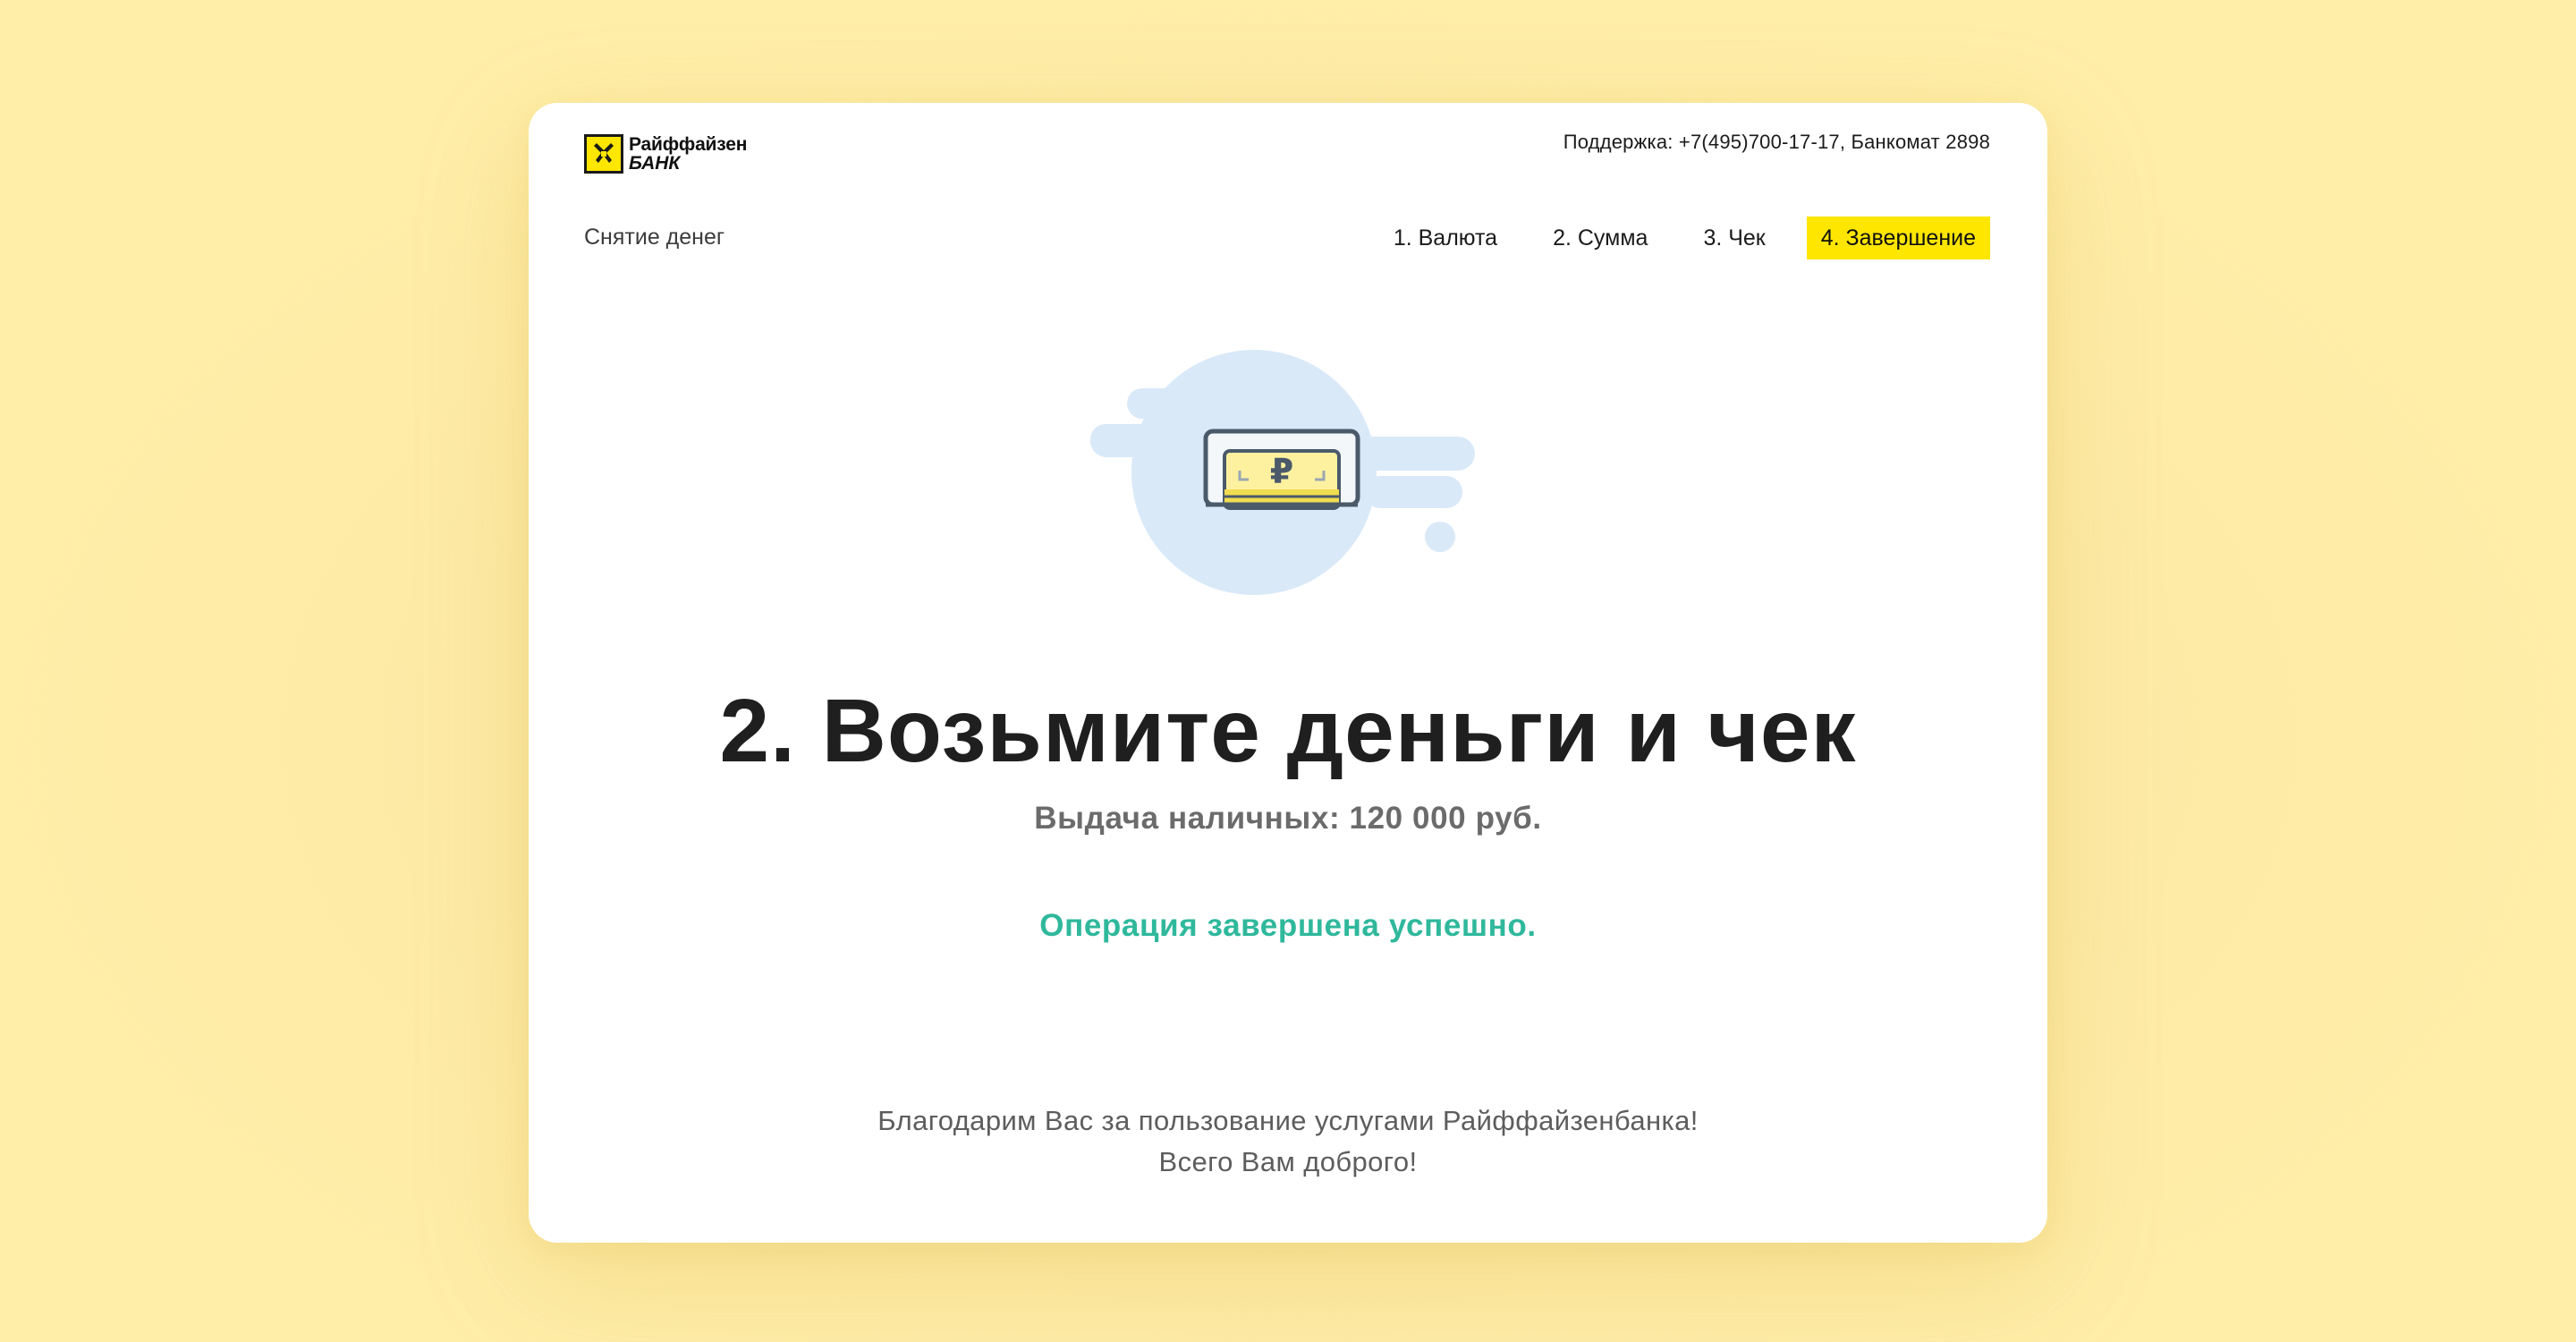 Image resolution: width=2576 pixels, height=1342 pixels. What do you see at coordinates (1445, 238) in the screenshot?
I see `step-currency: 1. Валюта` at bounding box center [1445, 238].